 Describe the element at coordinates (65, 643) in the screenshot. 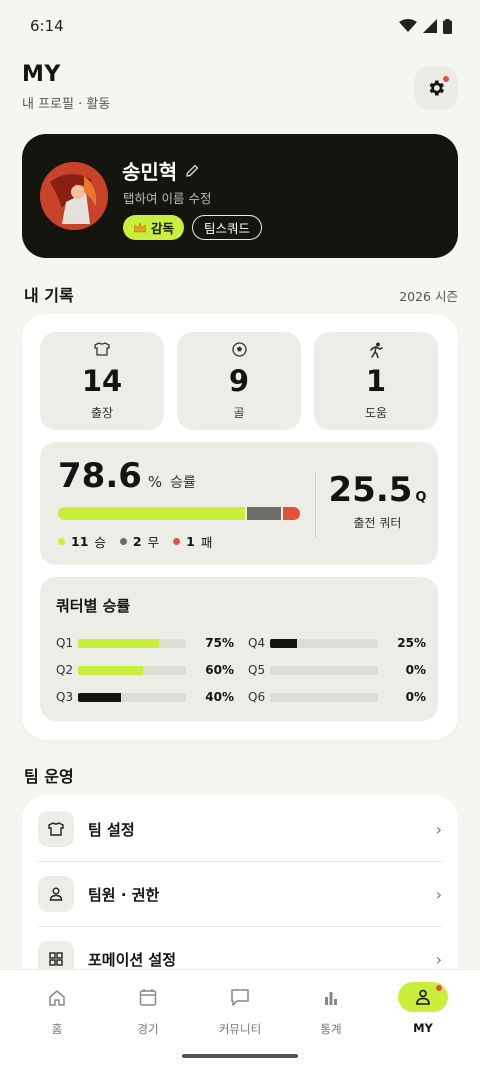

I see `quarter-label: Q1` at that location.